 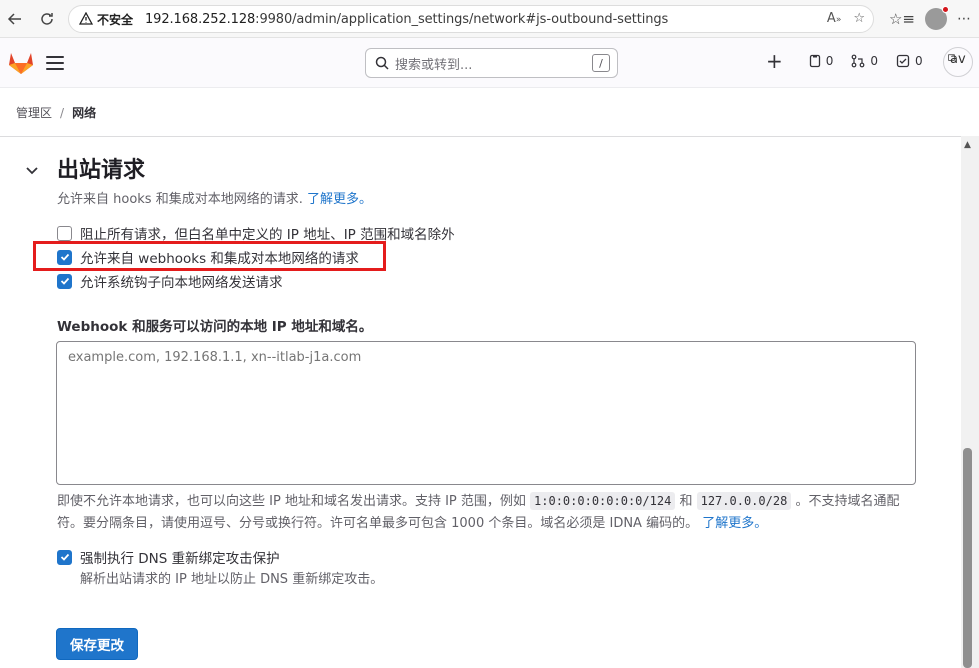 I want to click on read-aloud-icon: A», so click(x=834, y=18).